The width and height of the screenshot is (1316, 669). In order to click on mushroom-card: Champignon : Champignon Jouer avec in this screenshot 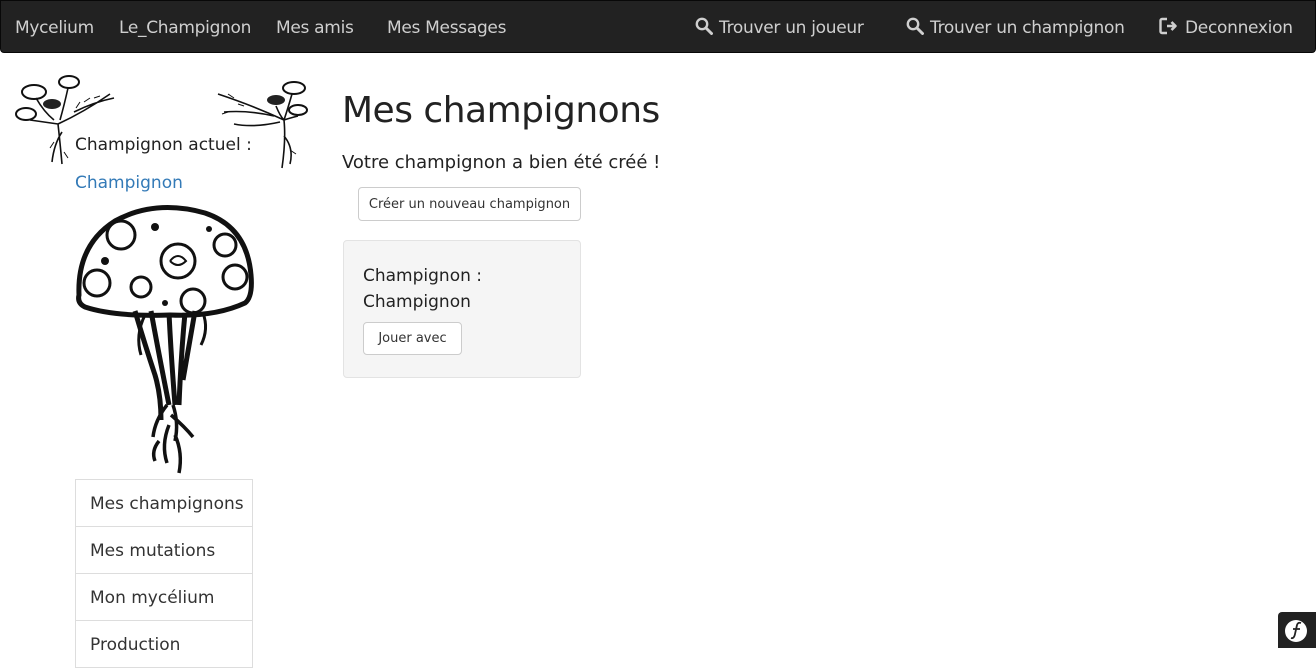, I will do `click(462, 309)`.